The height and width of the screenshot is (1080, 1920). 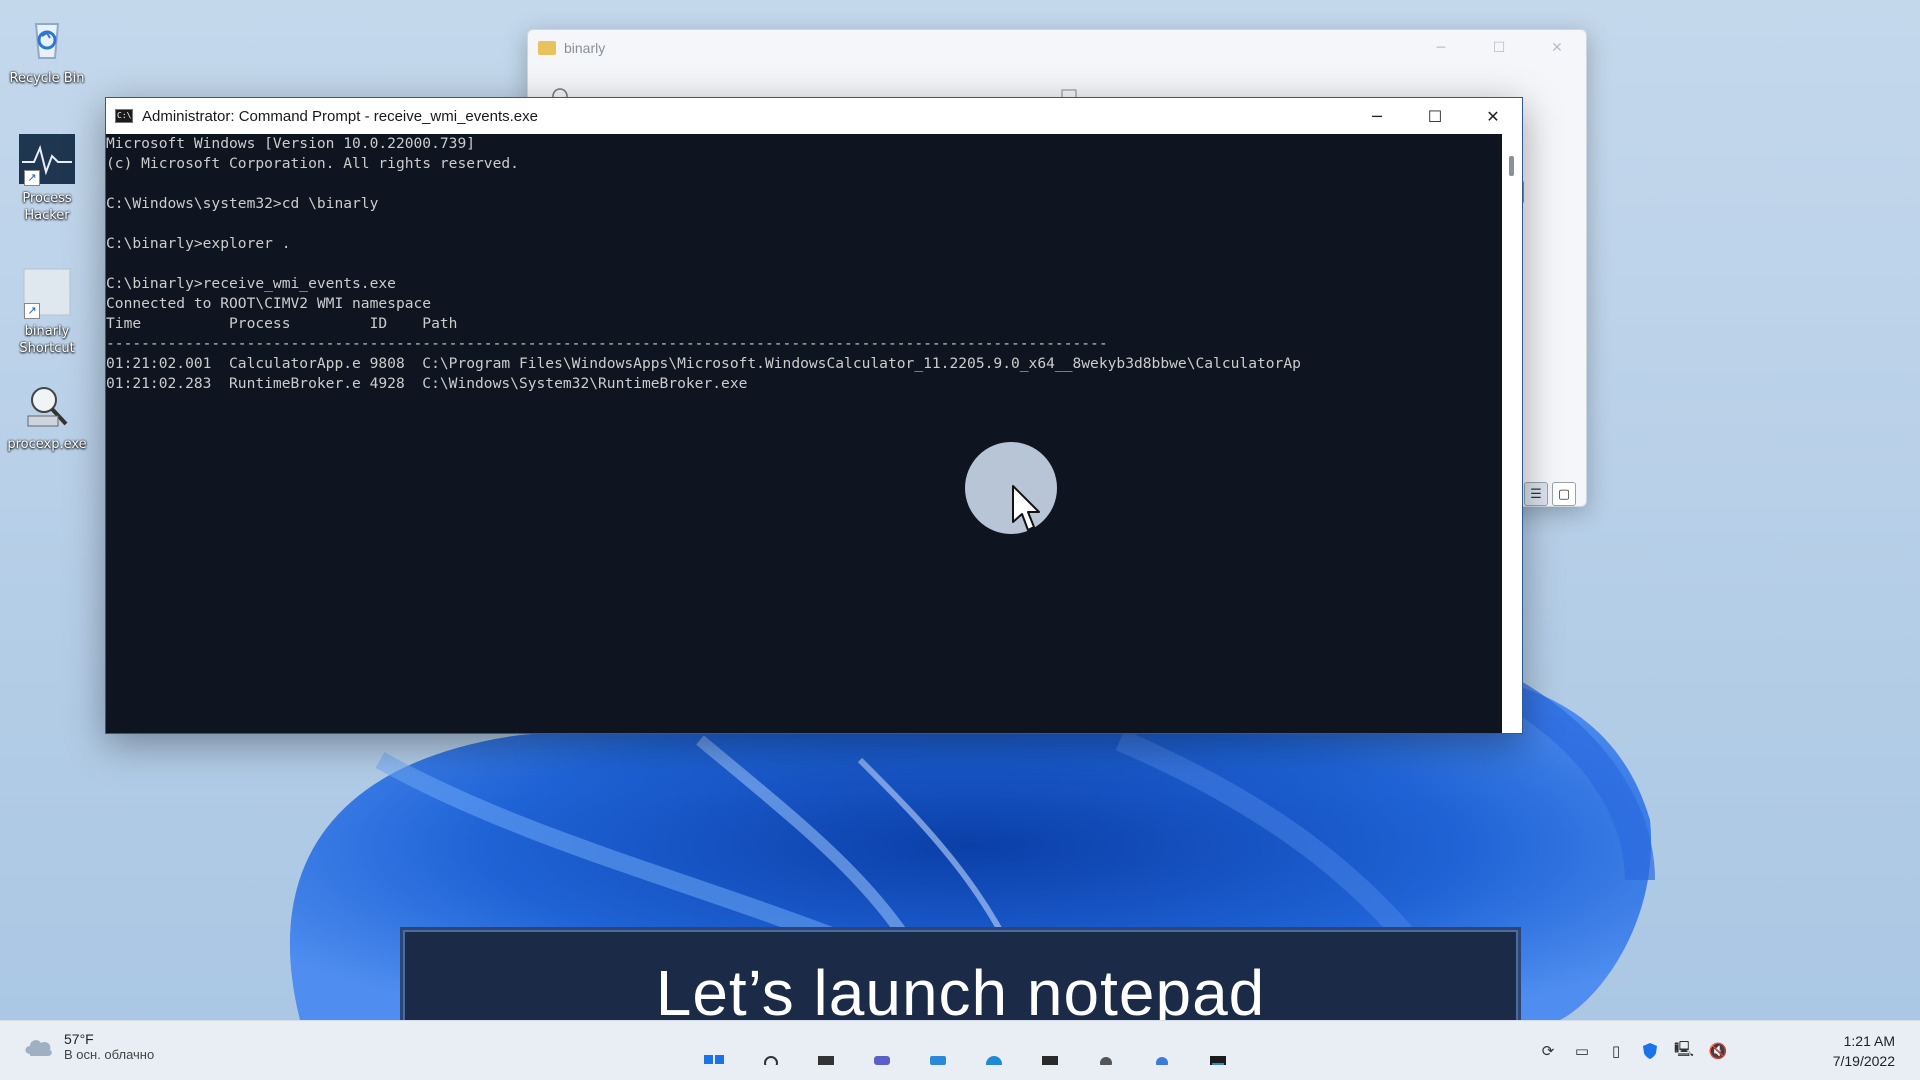 I want to click on terminal-icon, so click(x=1218, y=1065).